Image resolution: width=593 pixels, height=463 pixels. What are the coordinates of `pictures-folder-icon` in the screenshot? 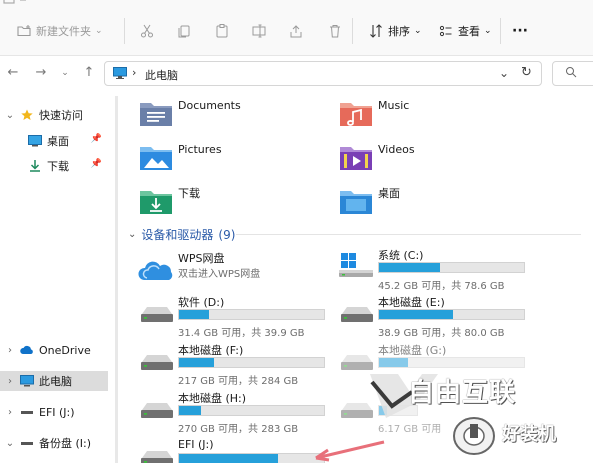 It's located at (156, 158).